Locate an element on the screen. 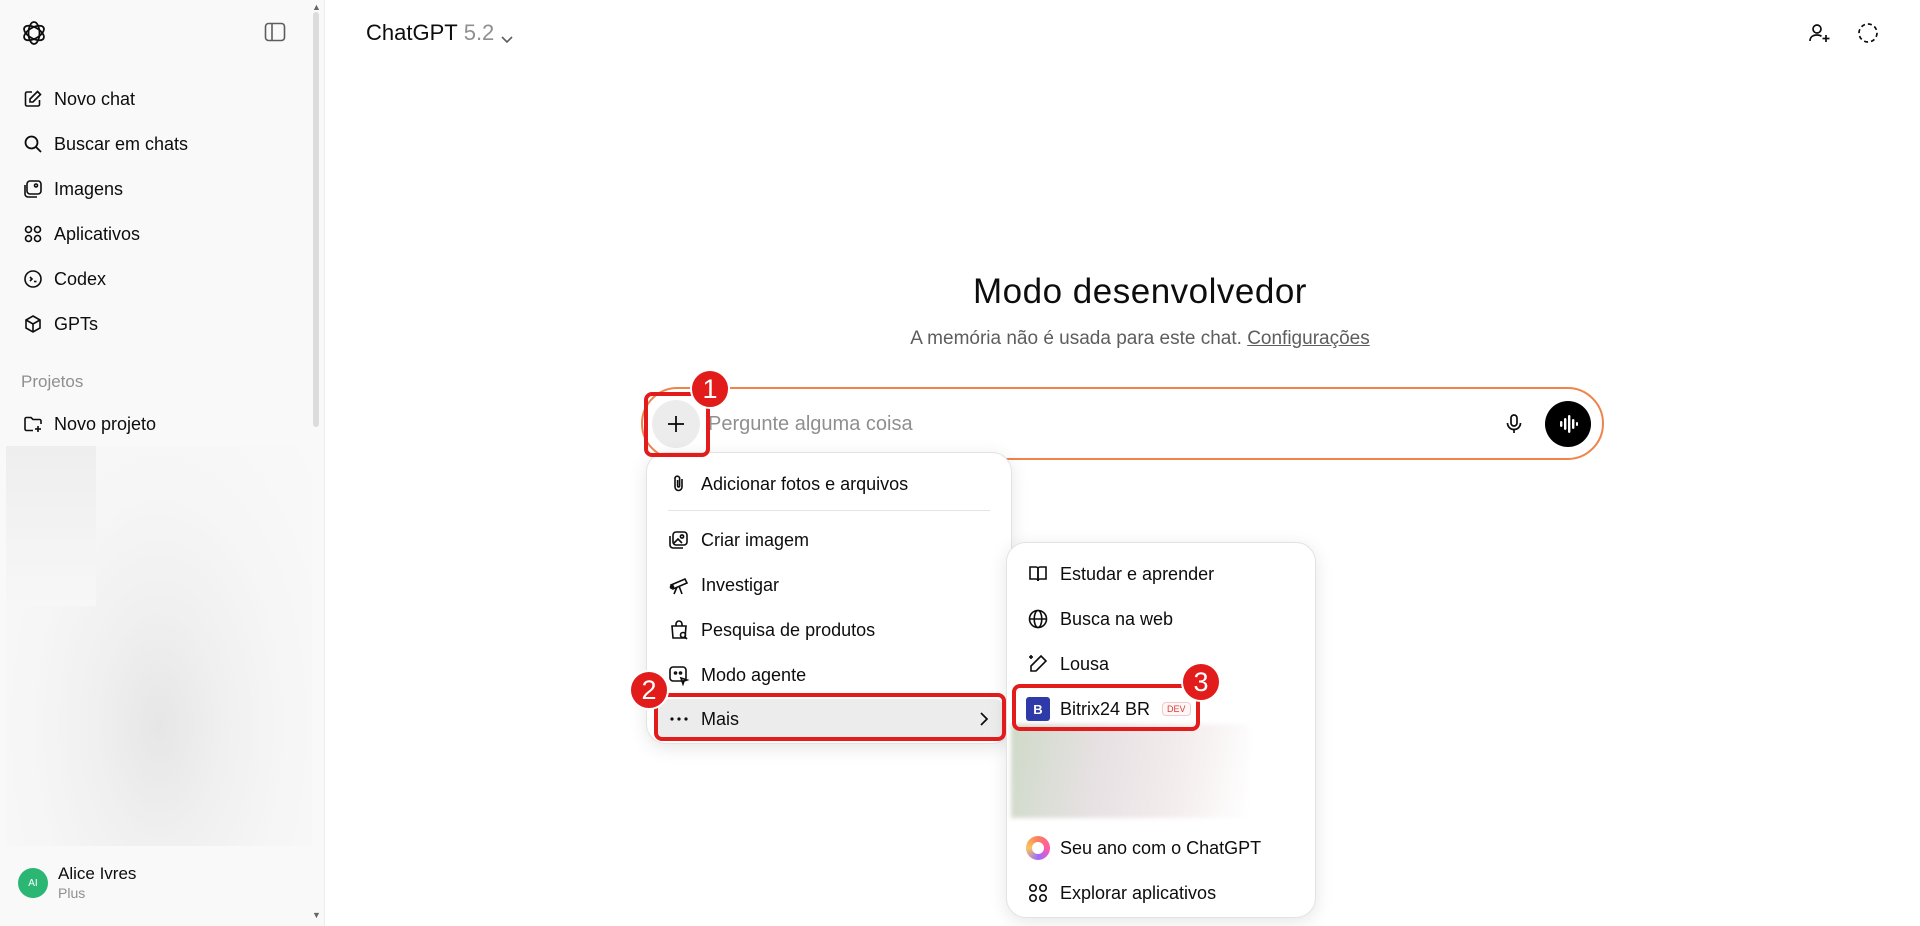  subtitle-text: A memória não é usada para este chat. is located at coordinates (1076, 338).